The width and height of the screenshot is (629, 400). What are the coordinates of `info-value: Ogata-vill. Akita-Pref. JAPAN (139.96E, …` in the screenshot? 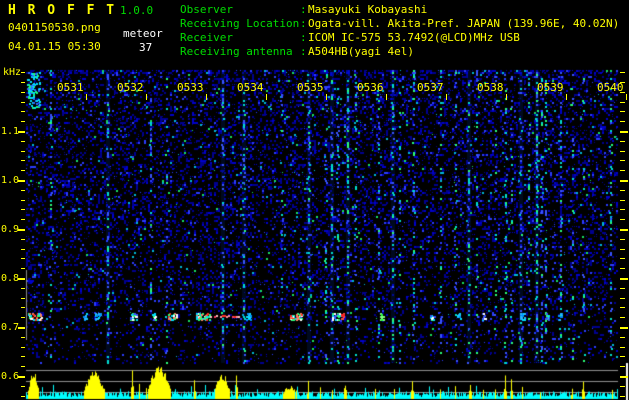 It's located at (464, 23).